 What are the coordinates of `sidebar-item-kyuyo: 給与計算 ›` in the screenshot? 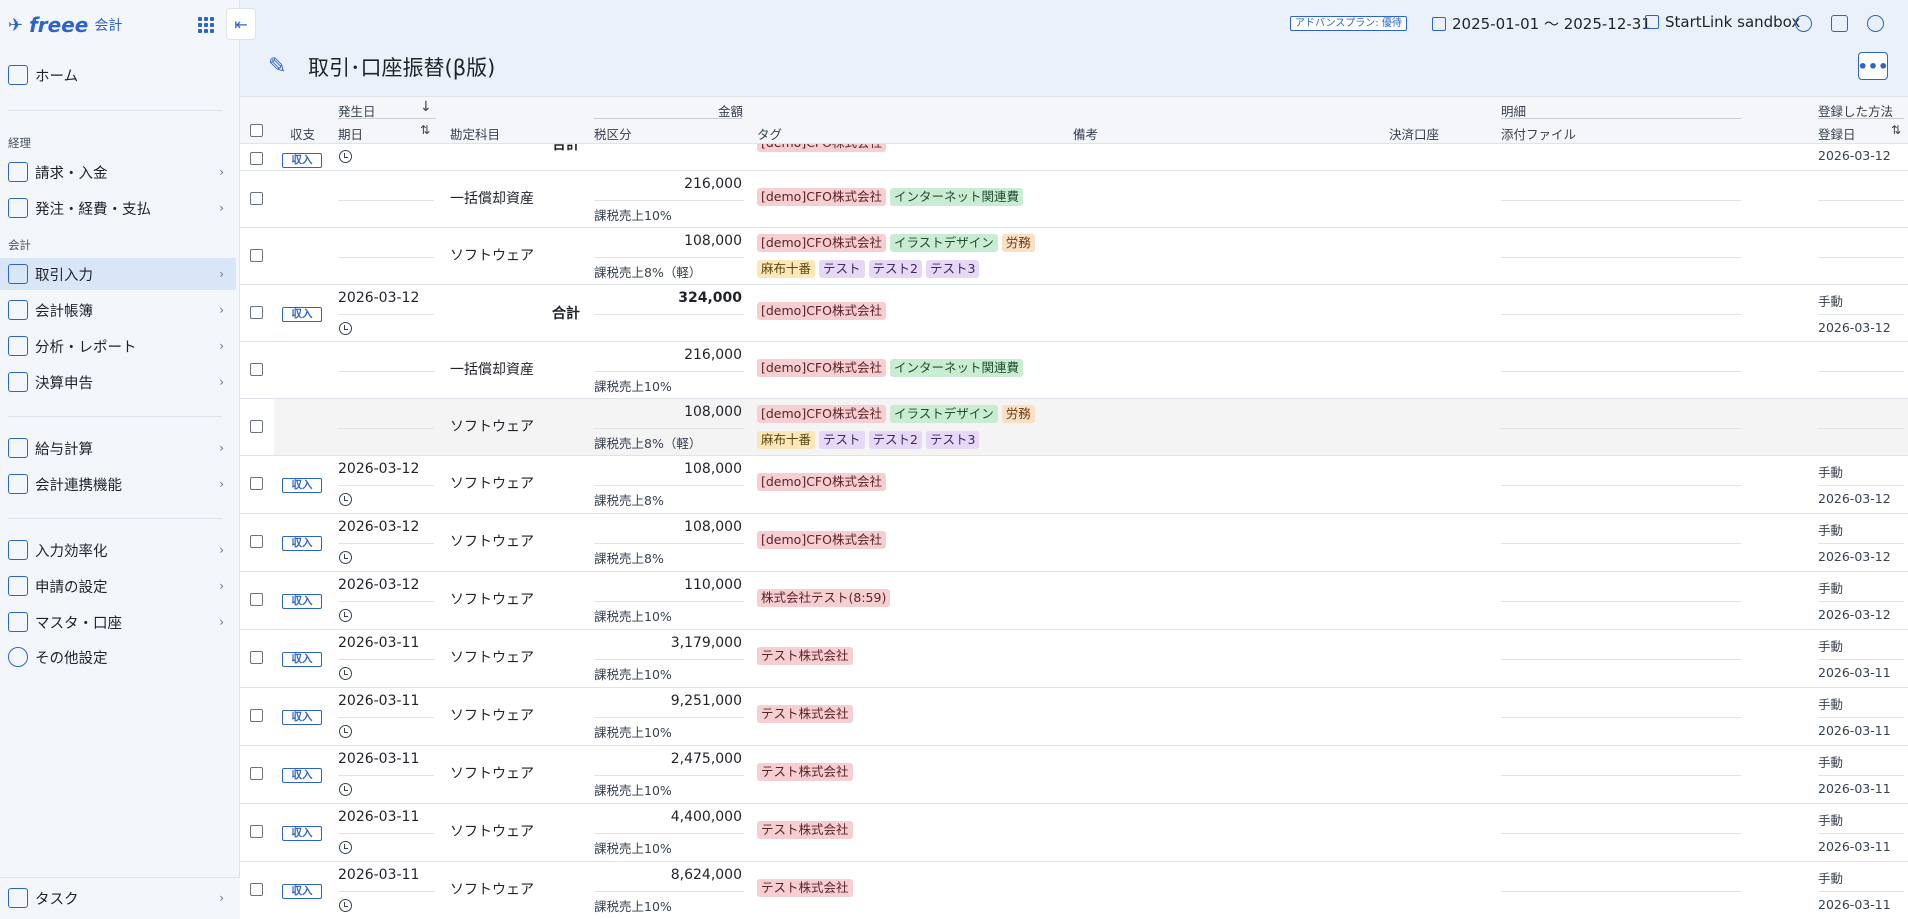 It's located at (118, 448).